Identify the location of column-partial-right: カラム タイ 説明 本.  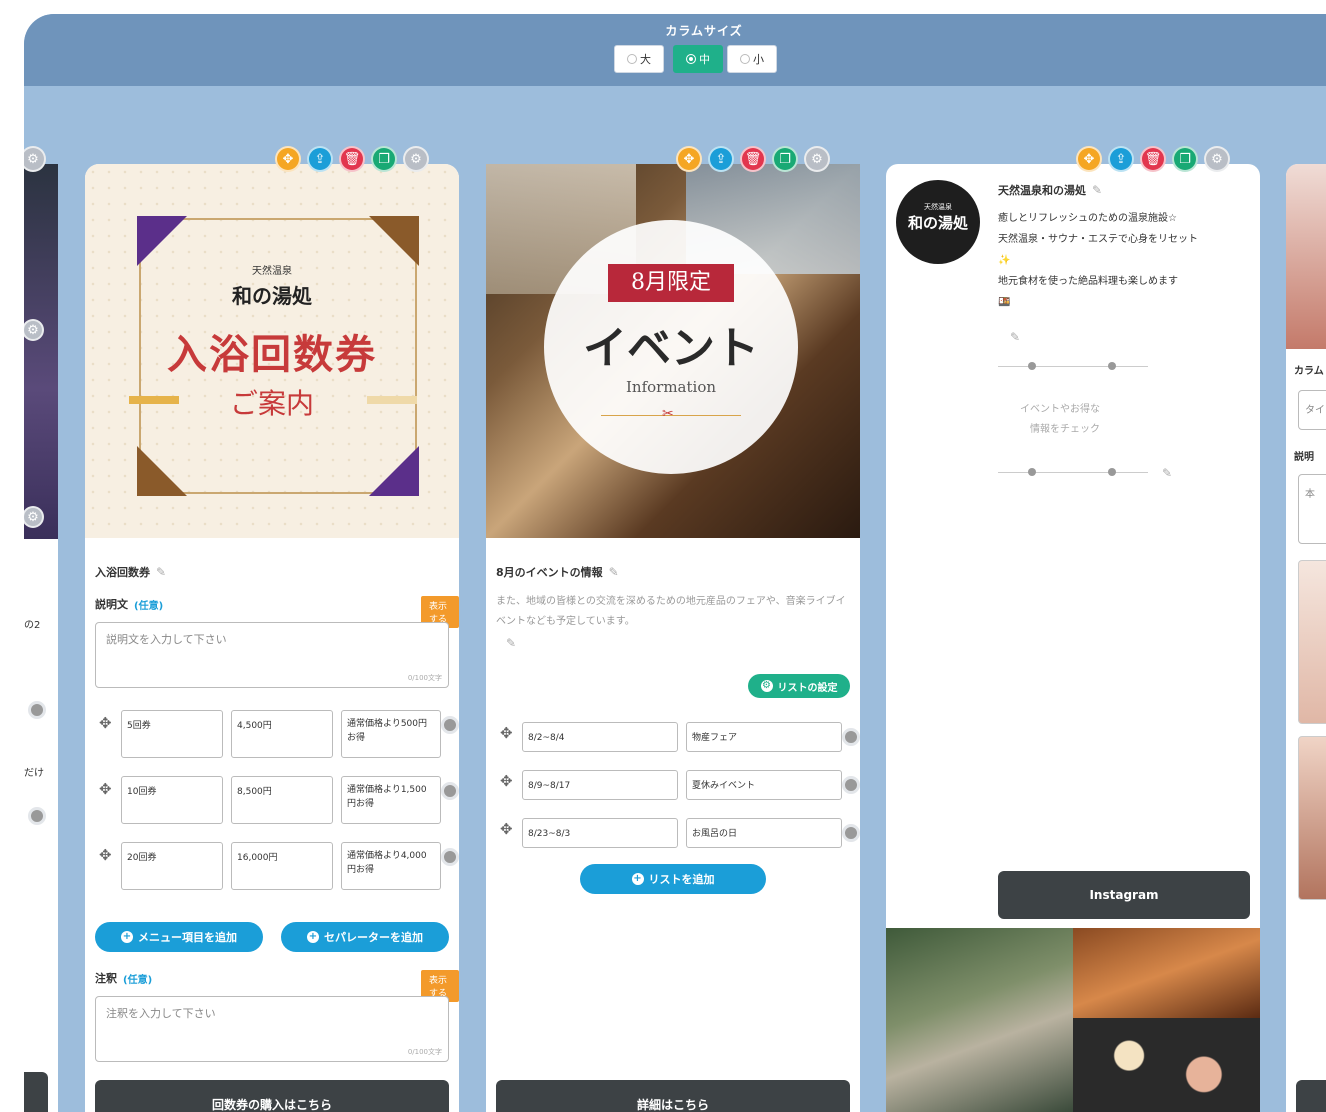
(1306, 638).